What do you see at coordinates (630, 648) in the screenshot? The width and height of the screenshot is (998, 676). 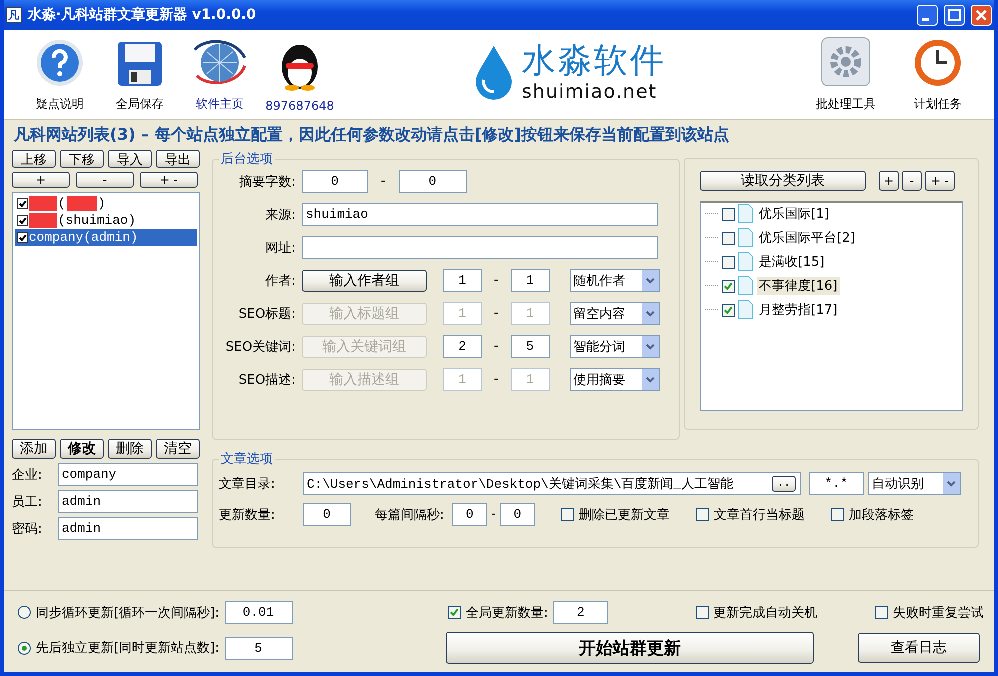 I see `start-update-button: 开始站群更新` at bounding box center [630, 648].